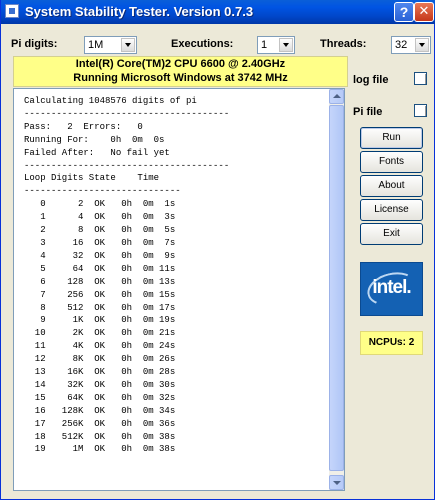 This screenshot has height=500, width=435. I want to click on cpu-os-speed: Running Microsoft Windows at 3742 MHz, so click(180, 78).